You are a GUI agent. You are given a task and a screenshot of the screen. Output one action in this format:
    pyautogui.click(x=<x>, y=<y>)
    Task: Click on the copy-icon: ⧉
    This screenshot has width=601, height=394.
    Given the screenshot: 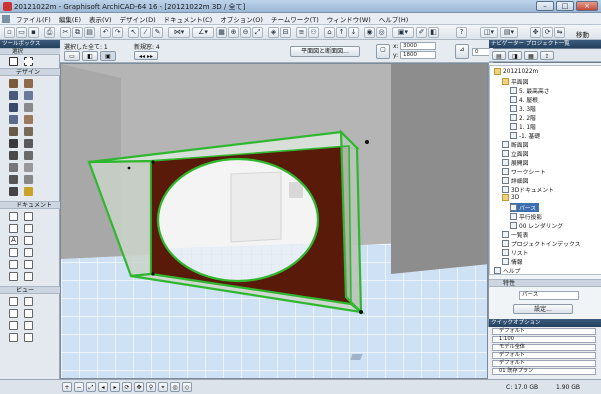 What is the action you would take?
    pyautogui.click(x=77, y=32)
    